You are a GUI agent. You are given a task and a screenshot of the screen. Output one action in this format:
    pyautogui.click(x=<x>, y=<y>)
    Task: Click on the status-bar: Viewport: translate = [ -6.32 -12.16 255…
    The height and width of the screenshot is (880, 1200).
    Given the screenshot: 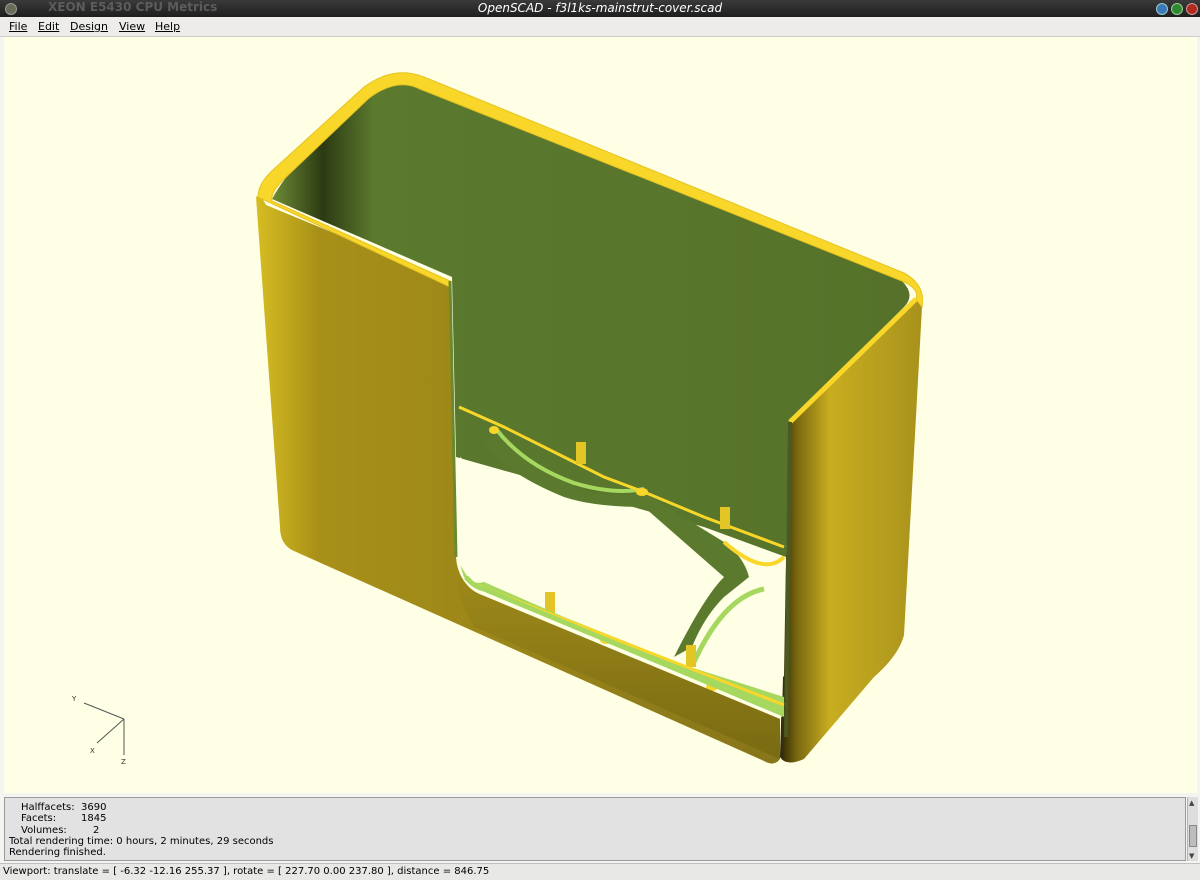 What is the action you would take?
    pyautogui.click(x=600, y=871)
    